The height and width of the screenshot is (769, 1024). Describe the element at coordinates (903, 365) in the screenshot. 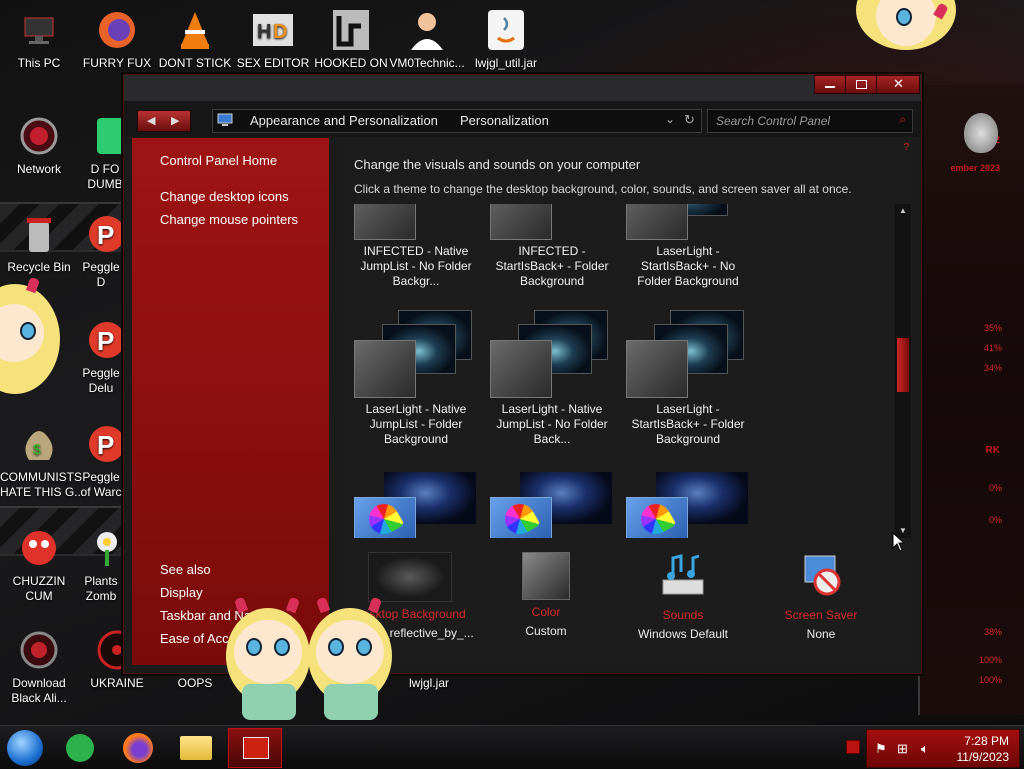

I see `scrollbar-thumb` at that location.